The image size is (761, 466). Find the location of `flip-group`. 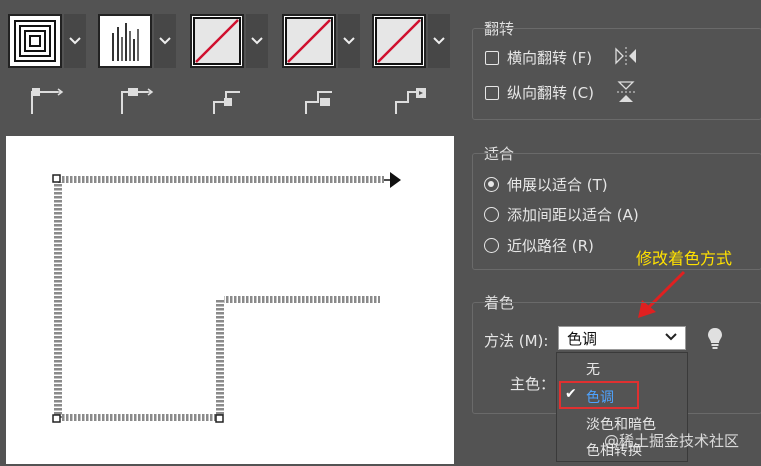

flip-group is located at coordinates (616, 74).